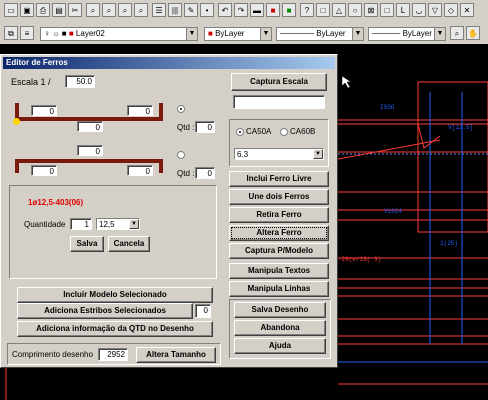 Image resolution: width=488 pixels, height=400 pixels. Describe the element at coordinates (240, 132) in the screenshot. I see `steel-ca50a-radio` at that location.